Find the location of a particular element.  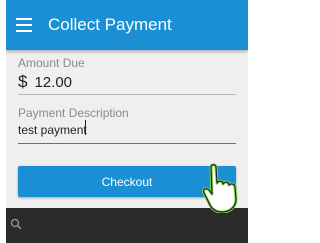

bottom-bar is located at coordinates (127, 225).